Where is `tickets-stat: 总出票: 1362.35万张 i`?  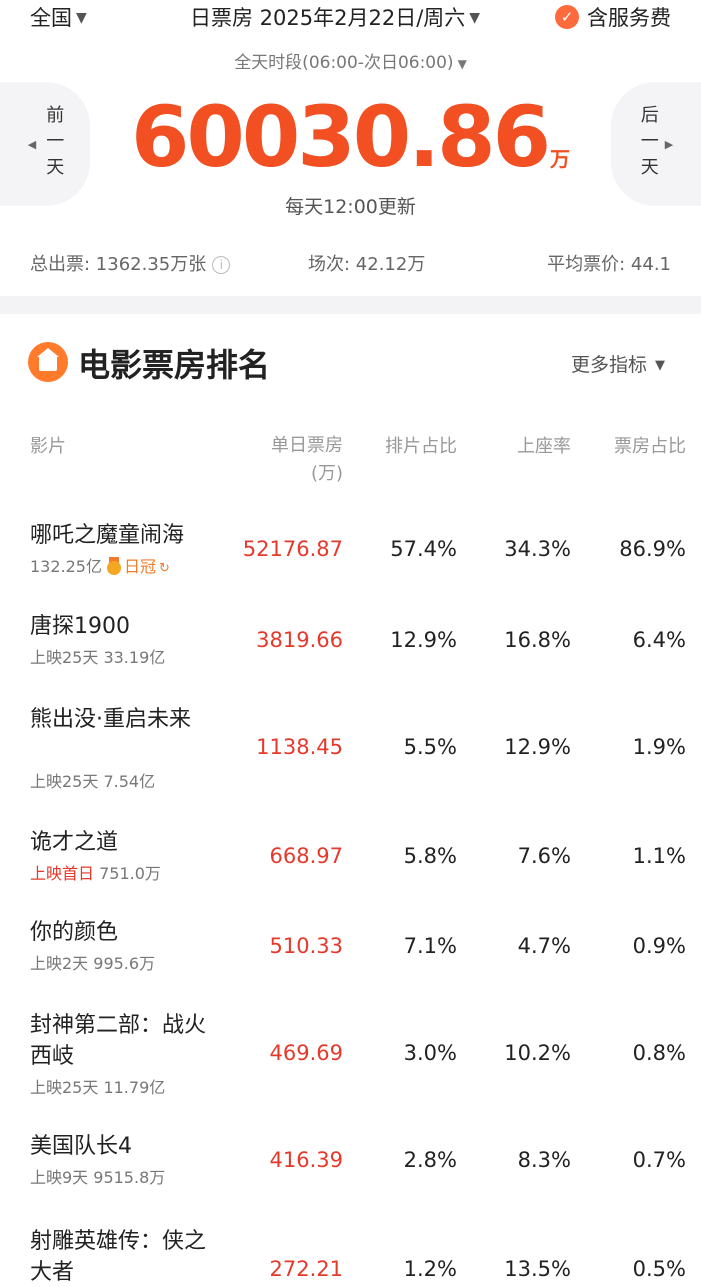
tickets-stat: 总出票: 1362.35万张 i is located at coordinates (130, 263).